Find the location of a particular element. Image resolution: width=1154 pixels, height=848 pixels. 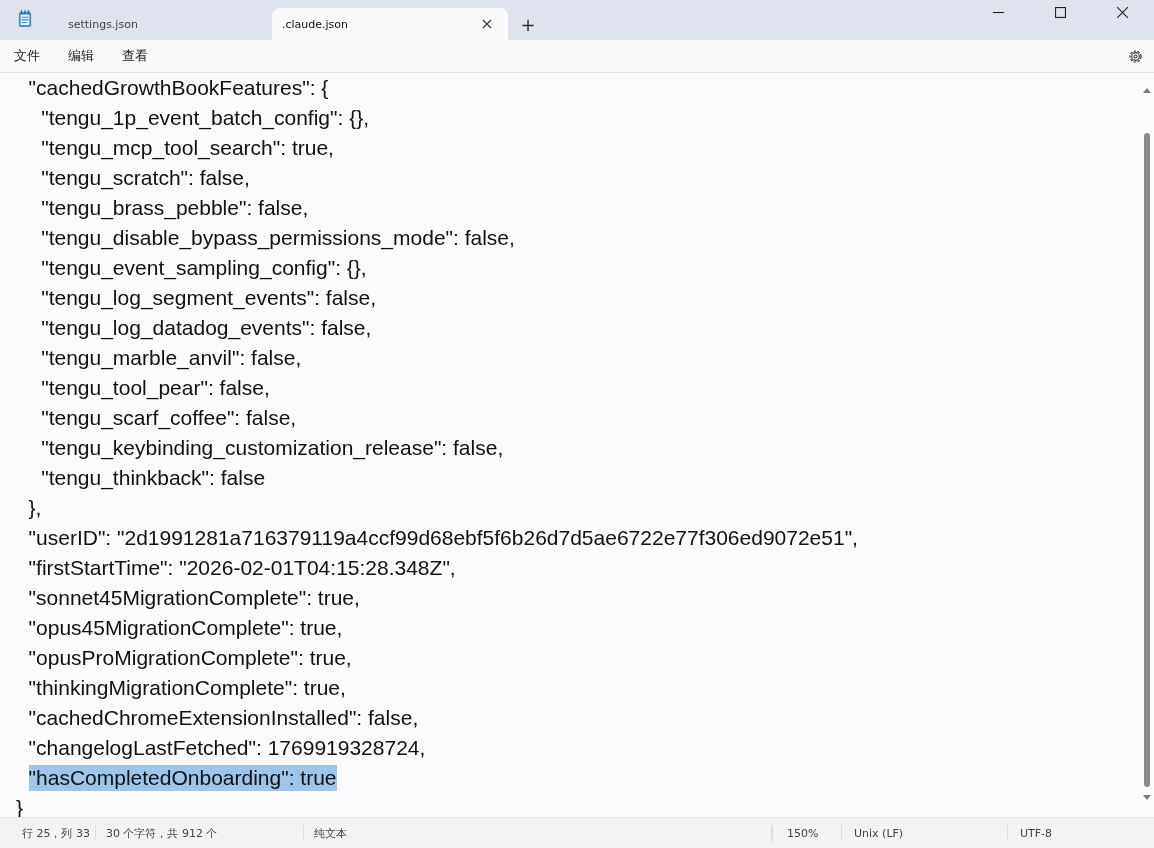

settings-icon is located at coordinates (1135, 56).